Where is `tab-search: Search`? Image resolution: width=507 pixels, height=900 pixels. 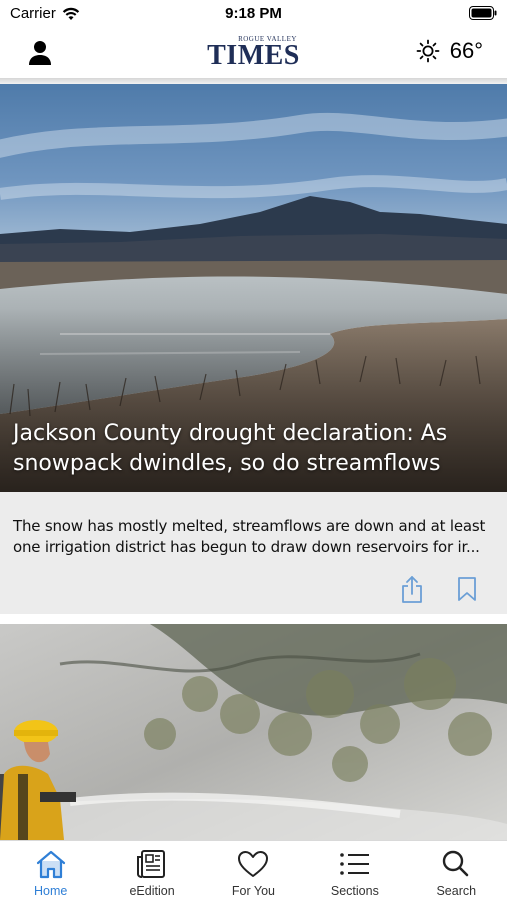 tab-search: Search is located at coordinates (456, 870).